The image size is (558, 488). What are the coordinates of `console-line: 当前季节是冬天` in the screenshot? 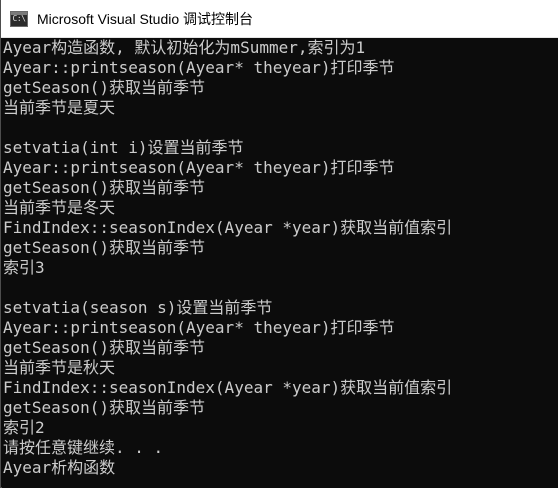 It's located at (59, 207).